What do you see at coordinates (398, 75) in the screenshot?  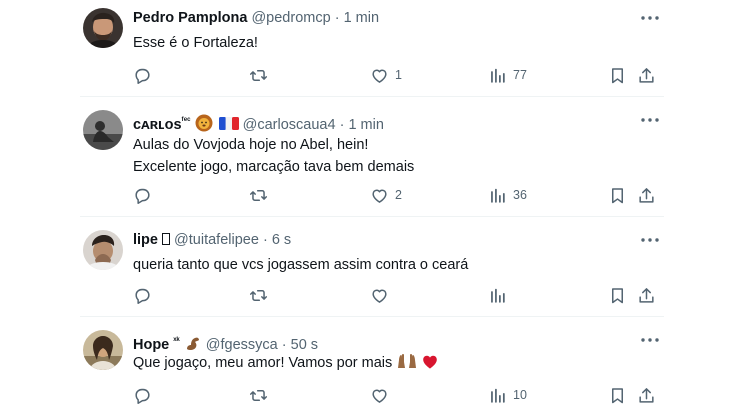 I see `like-count: 1` at bounding box center [398, 75].